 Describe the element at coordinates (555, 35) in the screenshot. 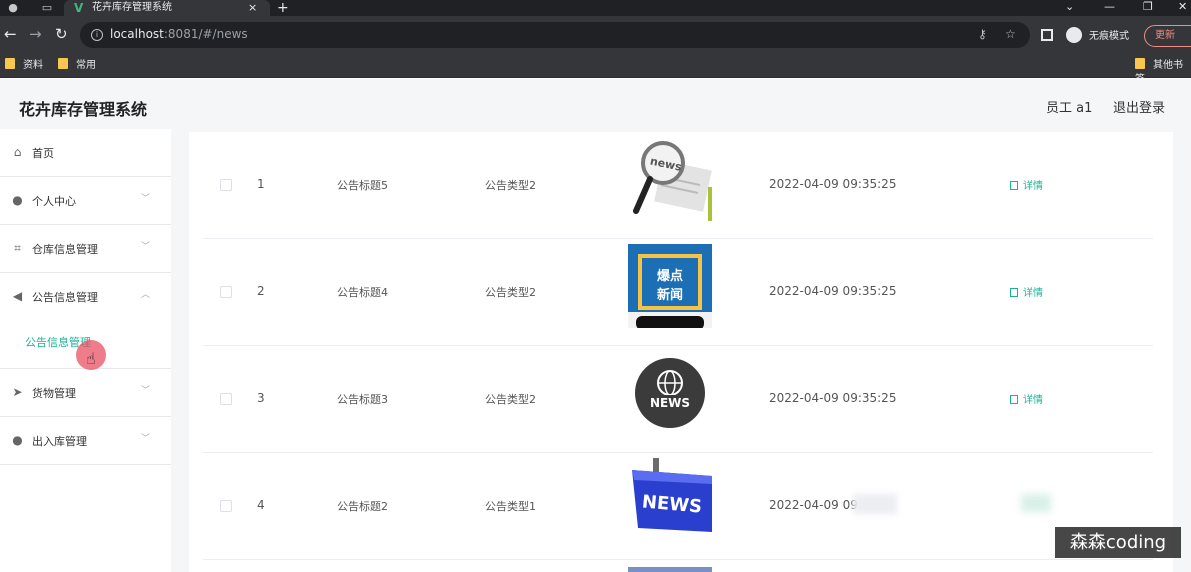

I see `address-bar: i localhost:8081/#/news ⚷ ☆` at that location.